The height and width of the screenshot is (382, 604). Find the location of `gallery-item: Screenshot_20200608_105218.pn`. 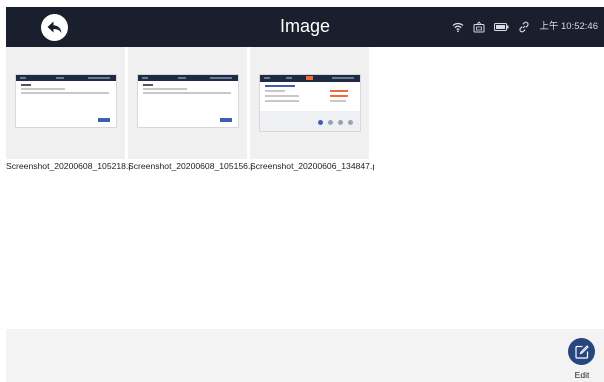

gallery-item: Screenshot_20200608_105218.pn is located at coordinates (68, 109).